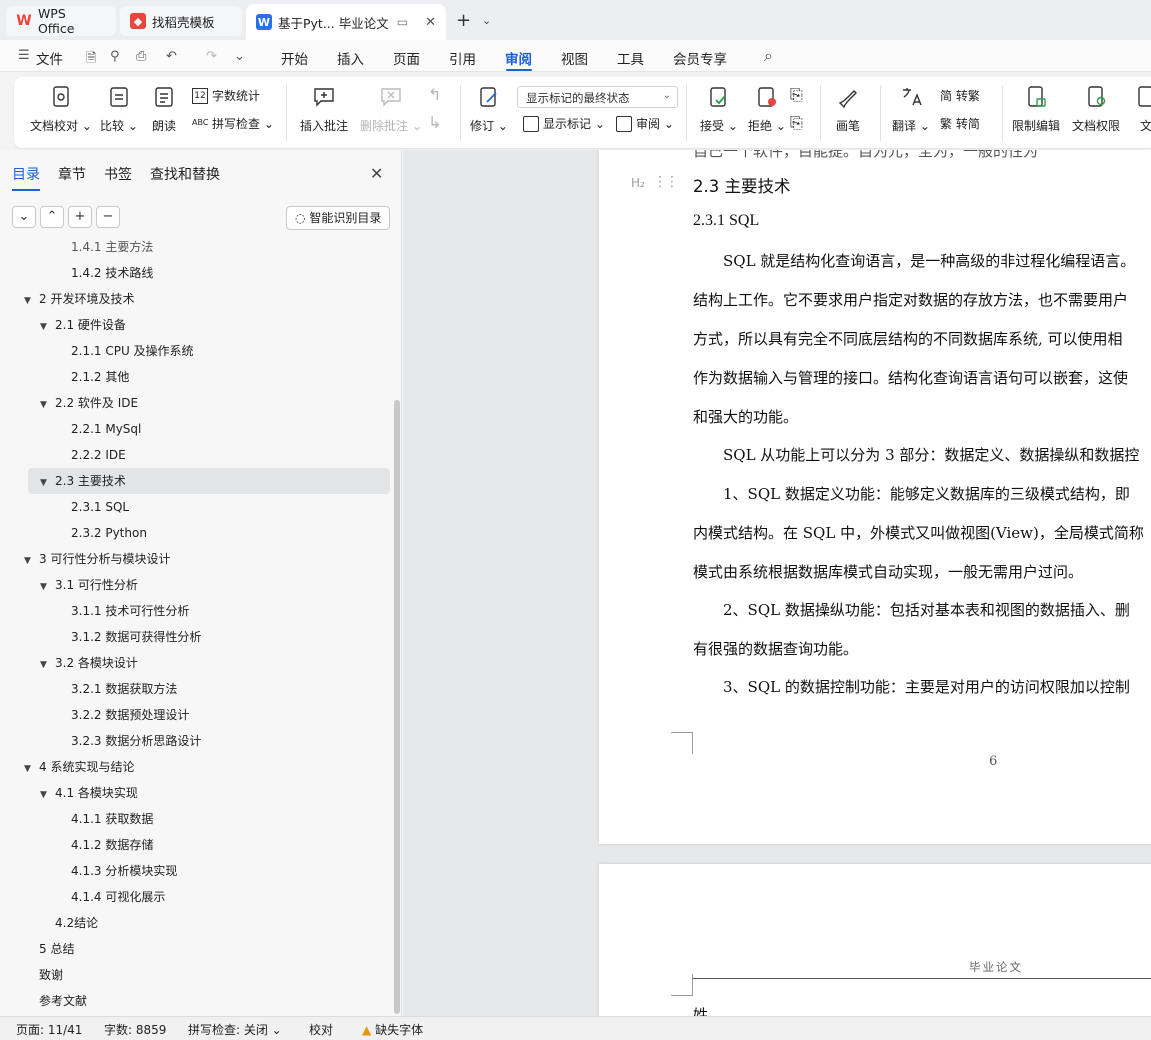  Describe the element at coordinates (67, 767) in the screenshot. I see `toc-item: ▼ 4 系统实现与结论` at that location.